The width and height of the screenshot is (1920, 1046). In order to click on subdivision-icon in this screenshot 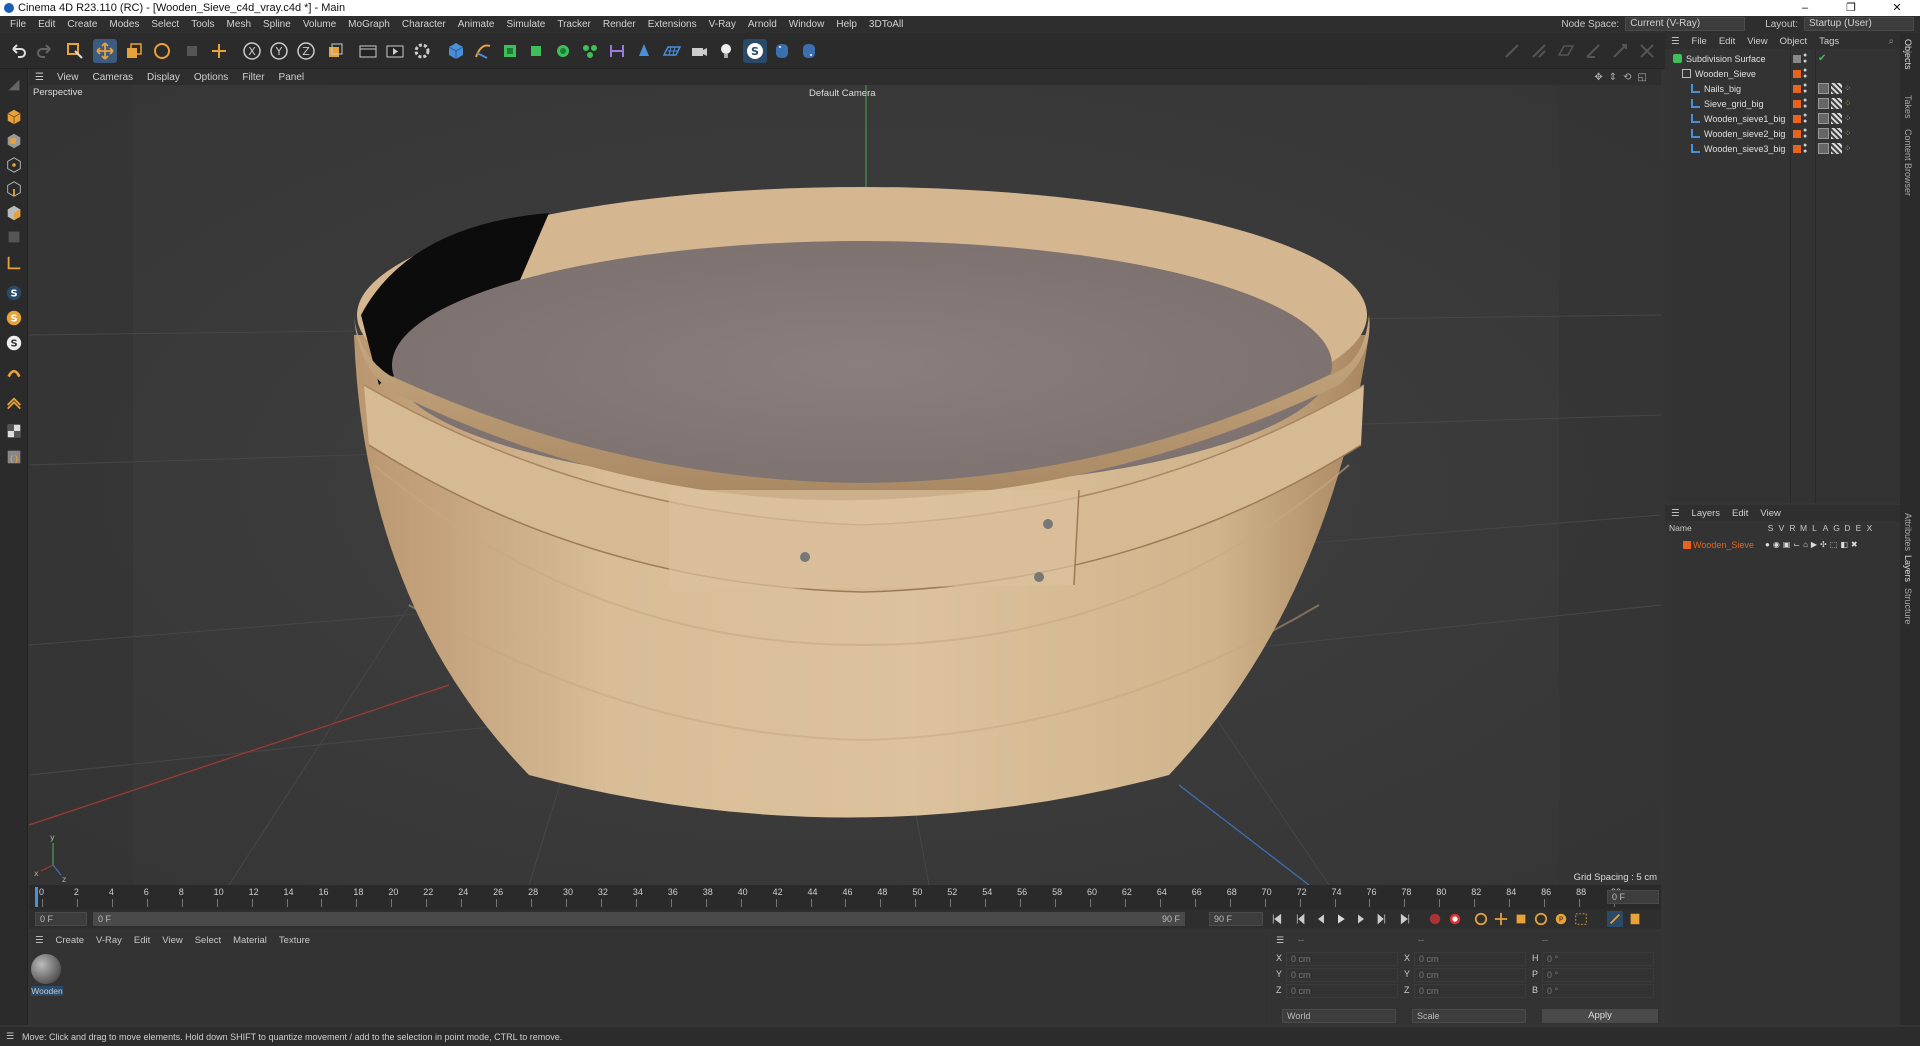, I will do `click(510, 51)`.